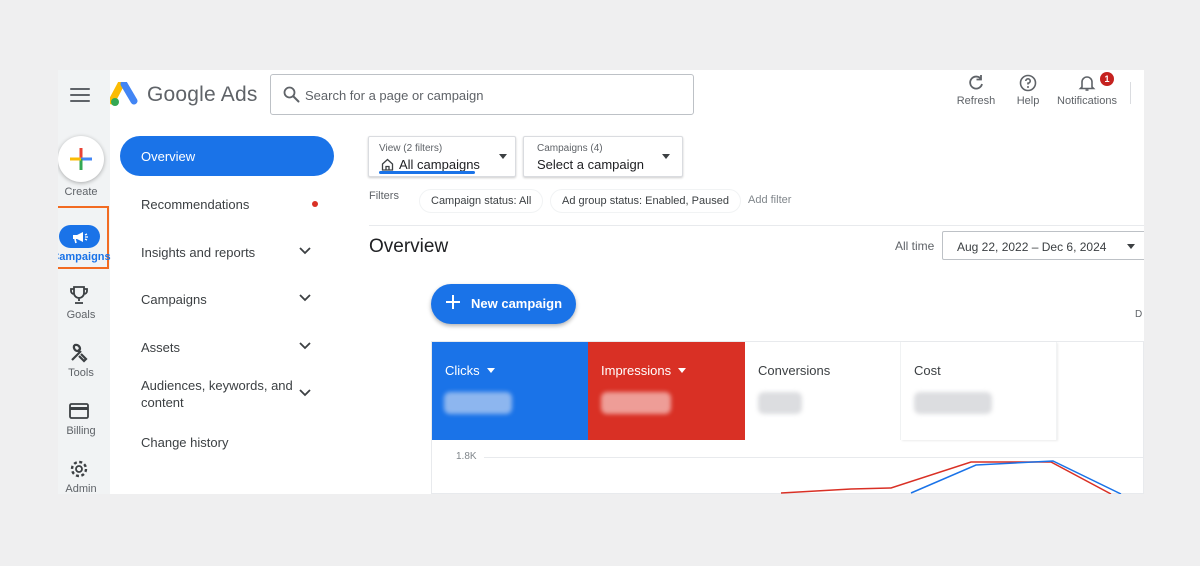  What do you see at coordinates (590, 164) in the screenshot?
I see `campaign-selector-value: Select a campaign` at bounding box center [590, 164].